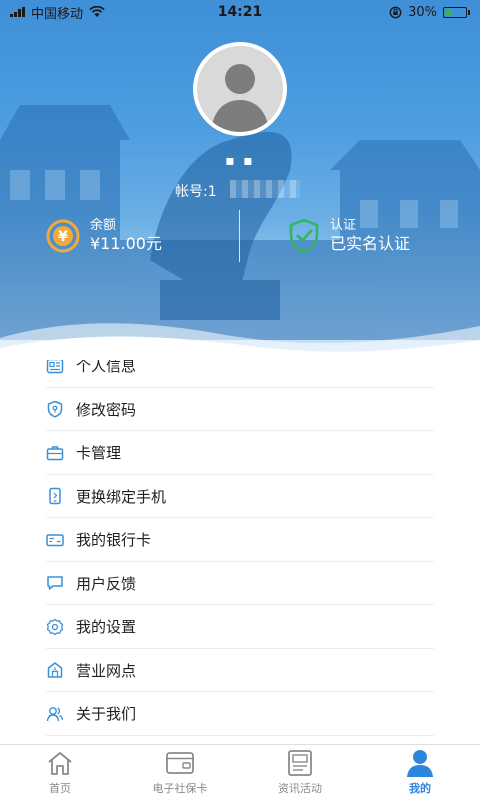 The height and width of the screenshot is (800, 480). I want to click on bottom-tab-bar: 首页 电子社保卡 资讯活动 我的, so click(240, 772).